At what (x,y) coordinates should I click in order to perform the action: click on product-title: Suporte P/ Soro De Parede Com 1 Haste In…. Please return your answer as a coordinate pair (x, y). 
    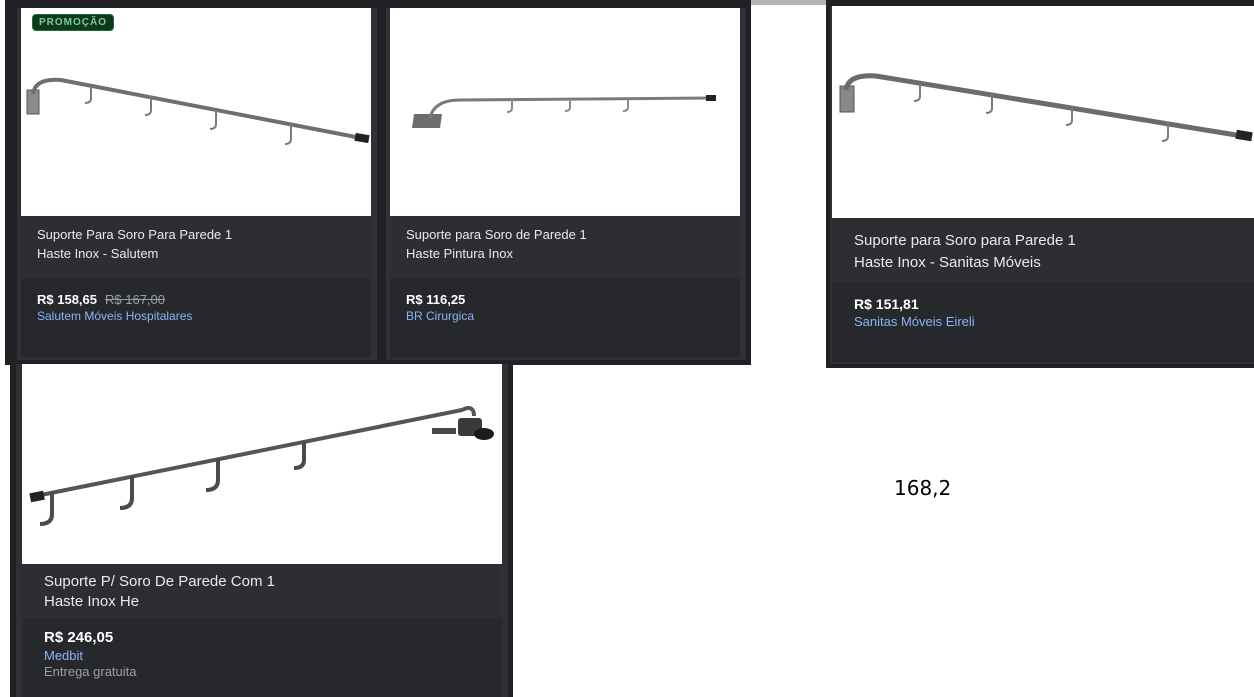
    Looking at the image, I should click on (262, 591).